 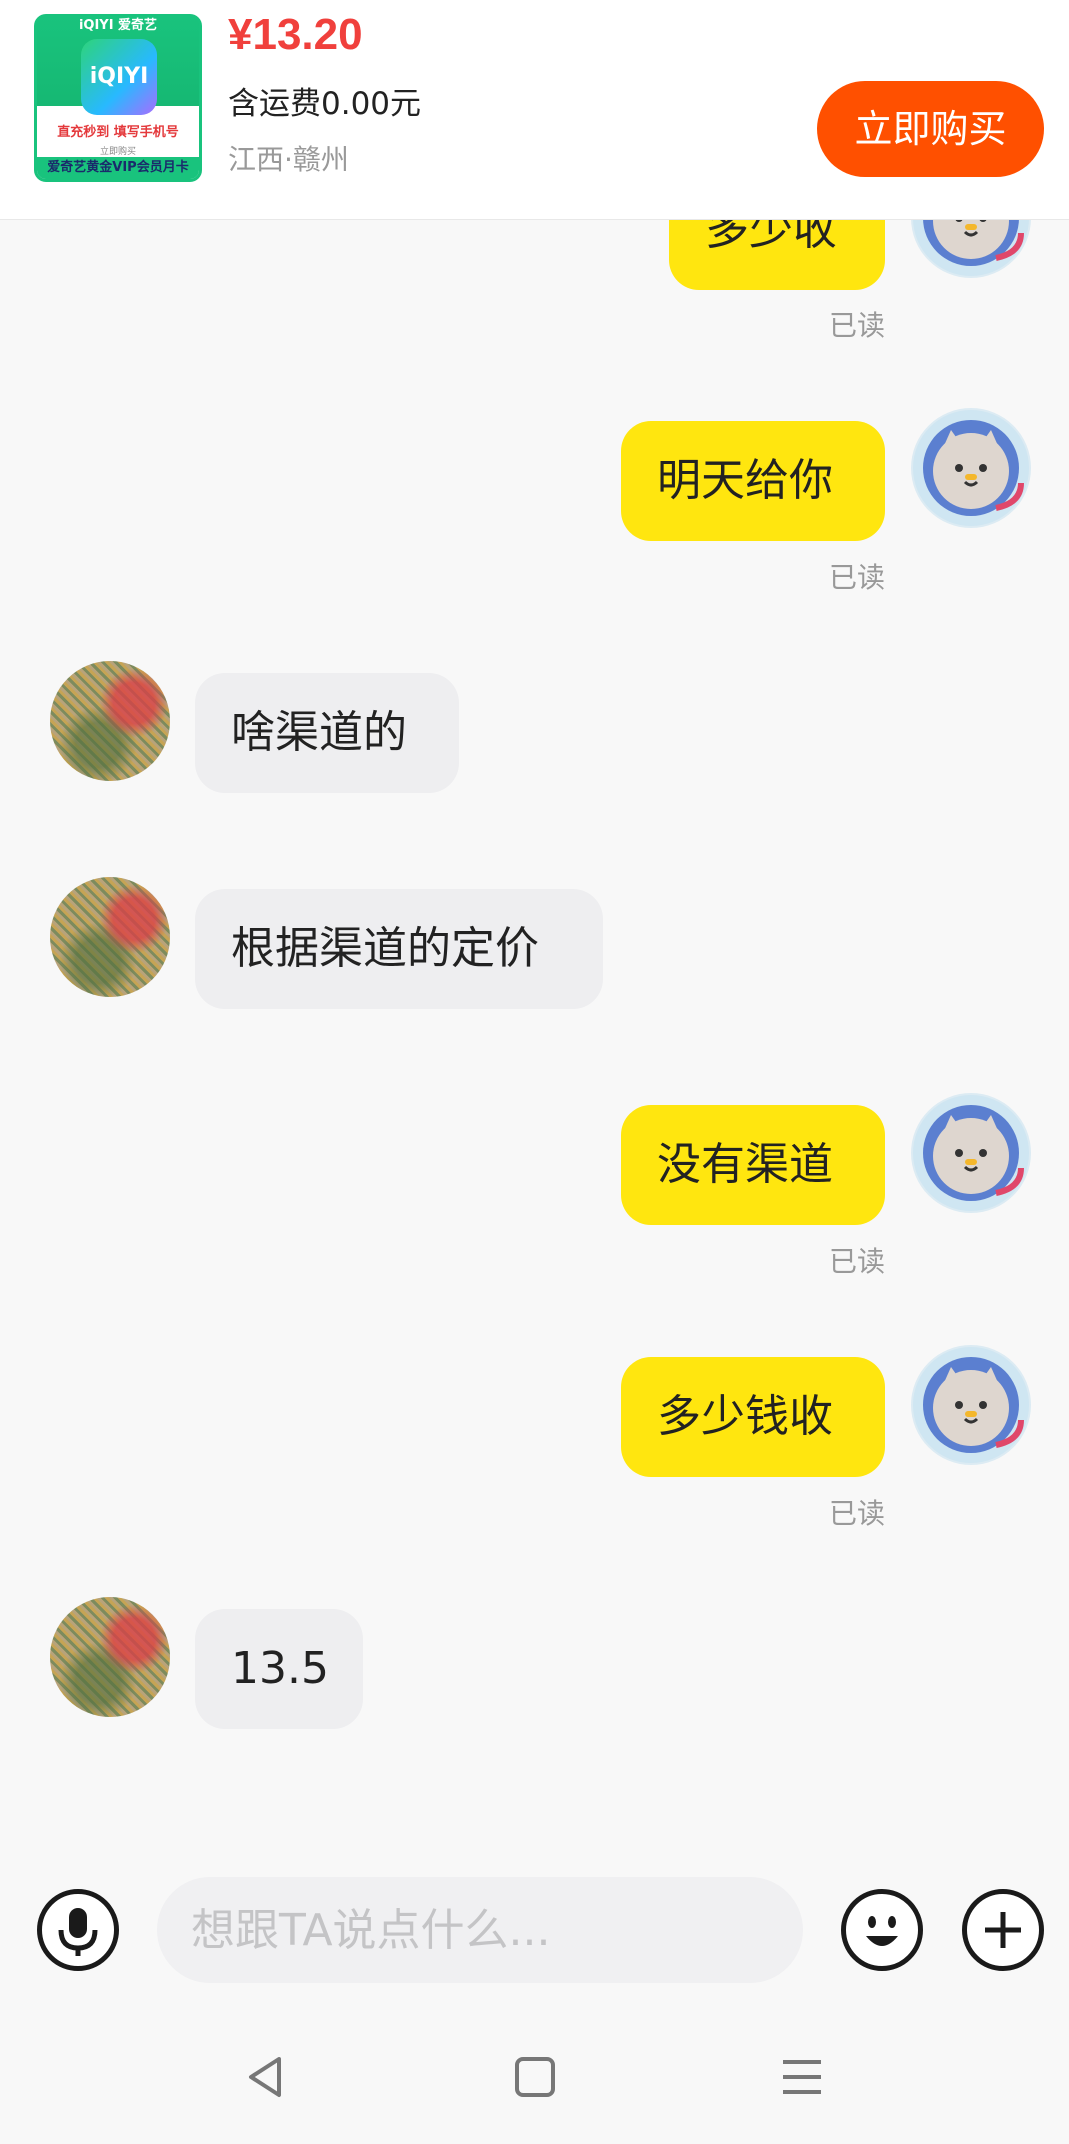 What do you see at coordinates (385, 948) in the screenshot?
I see `message-text: 根据渠道的定价` at bounding box center [385, 948].